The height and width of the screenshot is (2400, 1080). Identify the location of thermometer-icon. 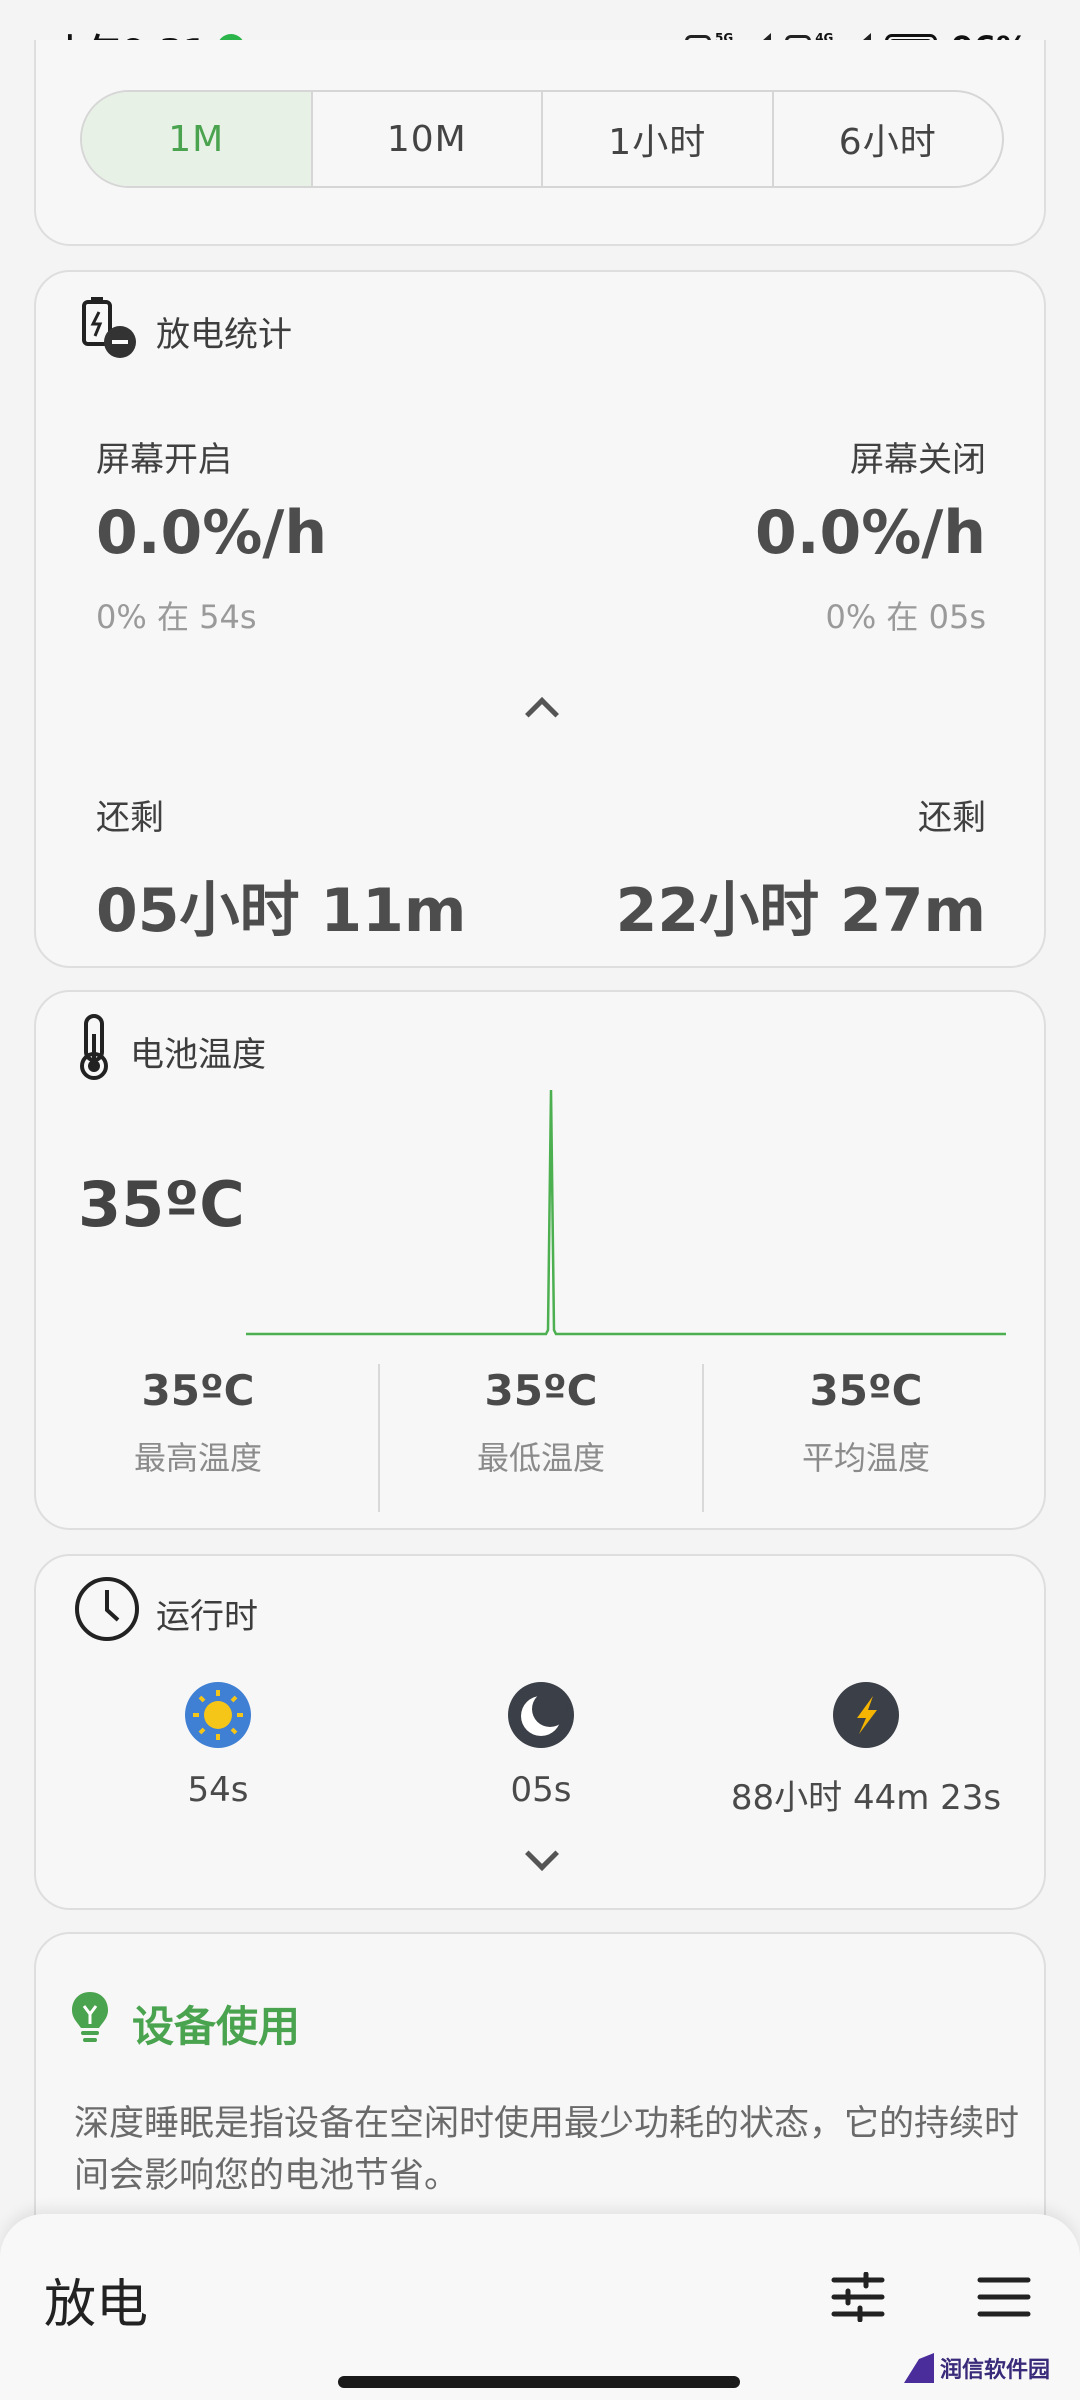
(94, 1051).